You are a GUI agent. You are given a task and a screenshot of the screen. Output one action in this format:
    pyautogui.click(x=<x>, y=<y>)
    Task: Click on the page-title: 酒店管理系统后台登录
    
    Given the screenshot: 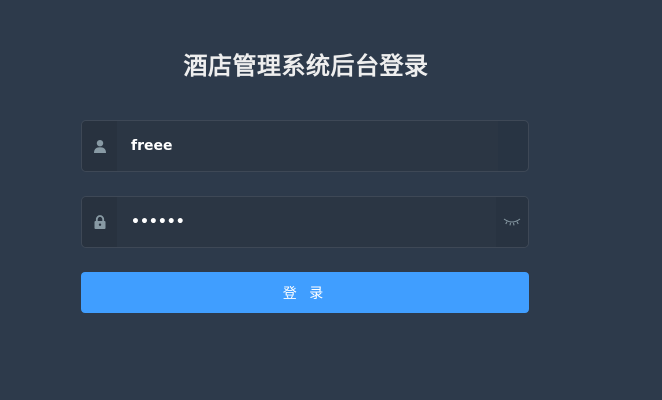 What is the action you would take?
    pyautogui.click(x=306, y=66)
    